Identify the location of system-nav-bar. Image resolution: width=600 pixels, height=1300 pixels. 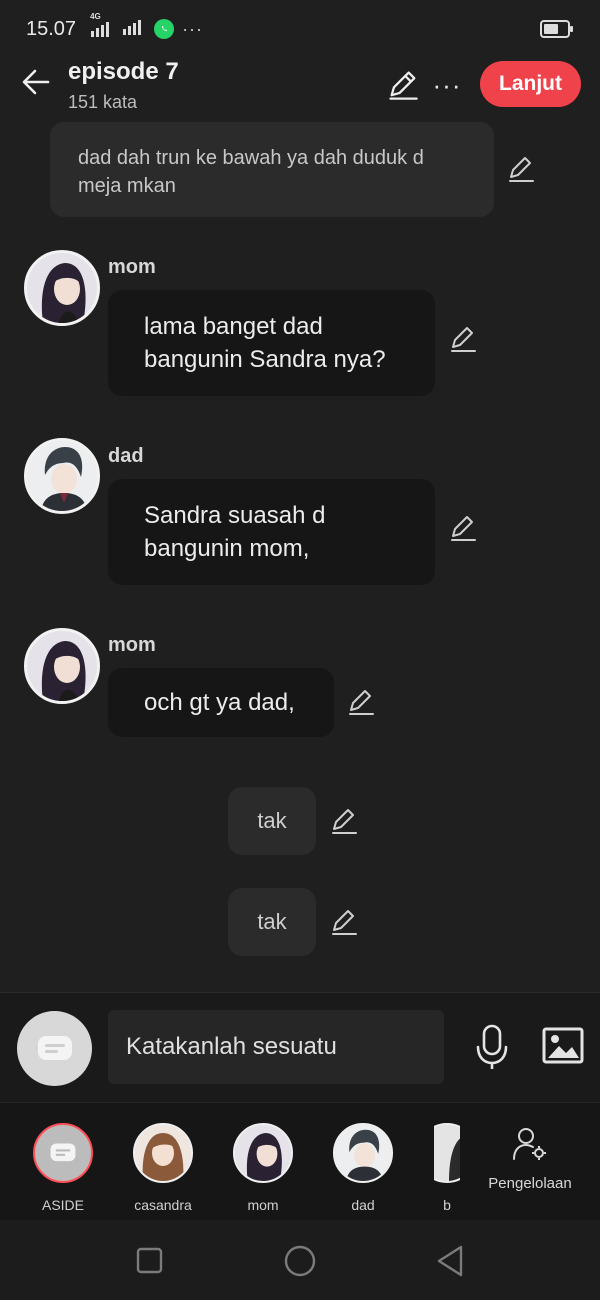
(300, 1260).